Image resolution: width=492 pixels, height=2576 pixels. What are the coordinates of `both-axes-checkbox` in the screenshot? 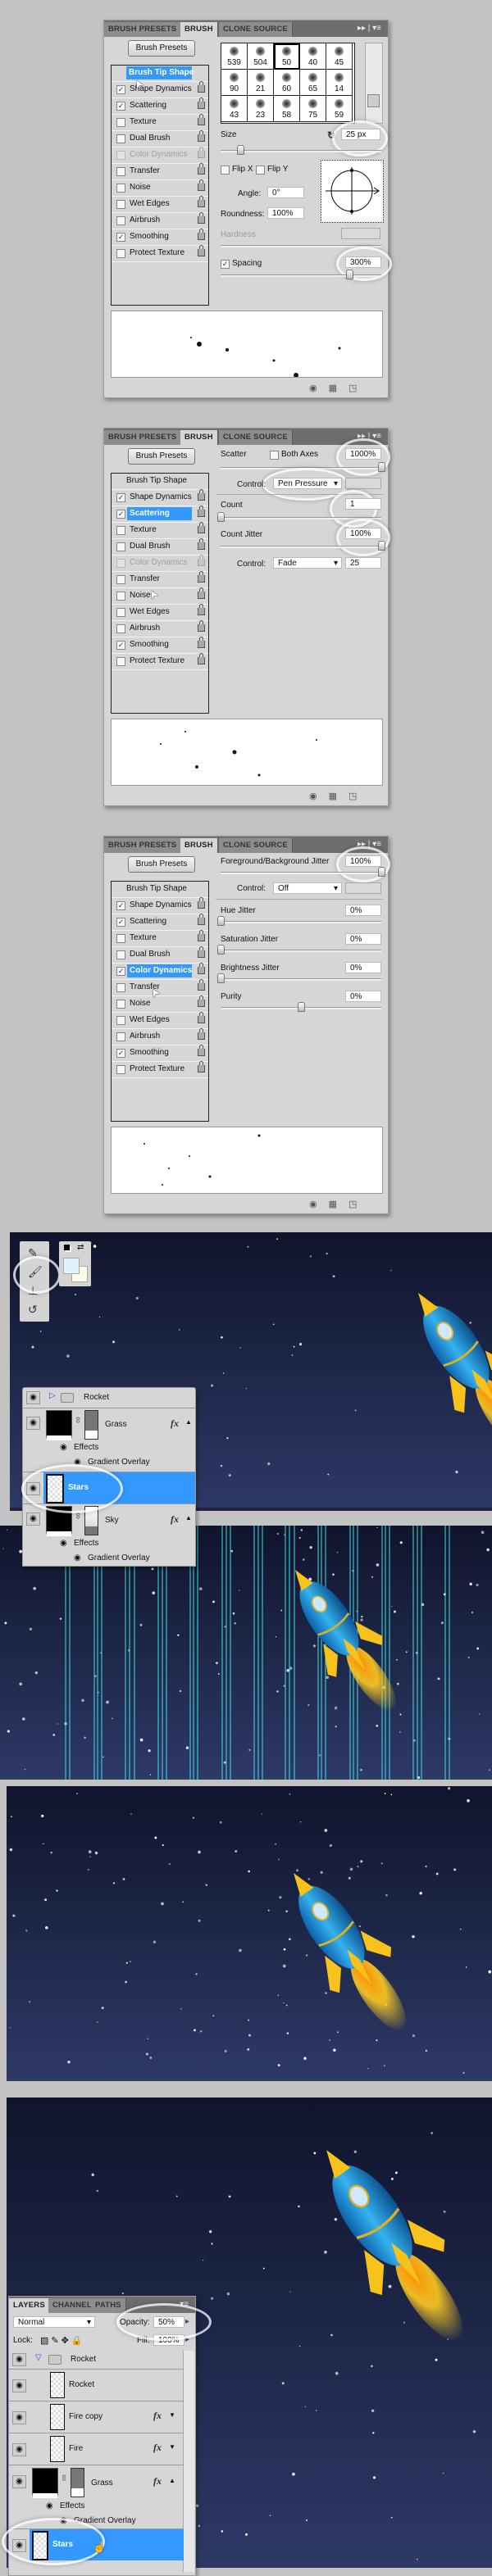 It's located at (274, 455).